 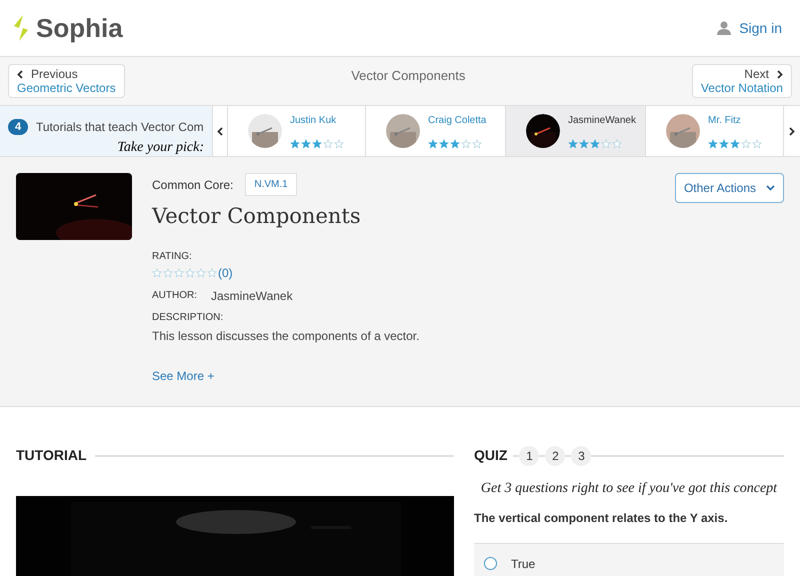 What do you see at coordinates (120, 127) in the screenshot?
I see `carousel-heading: Tutorials that teach Vector Com` at bounding box center [120, 127].